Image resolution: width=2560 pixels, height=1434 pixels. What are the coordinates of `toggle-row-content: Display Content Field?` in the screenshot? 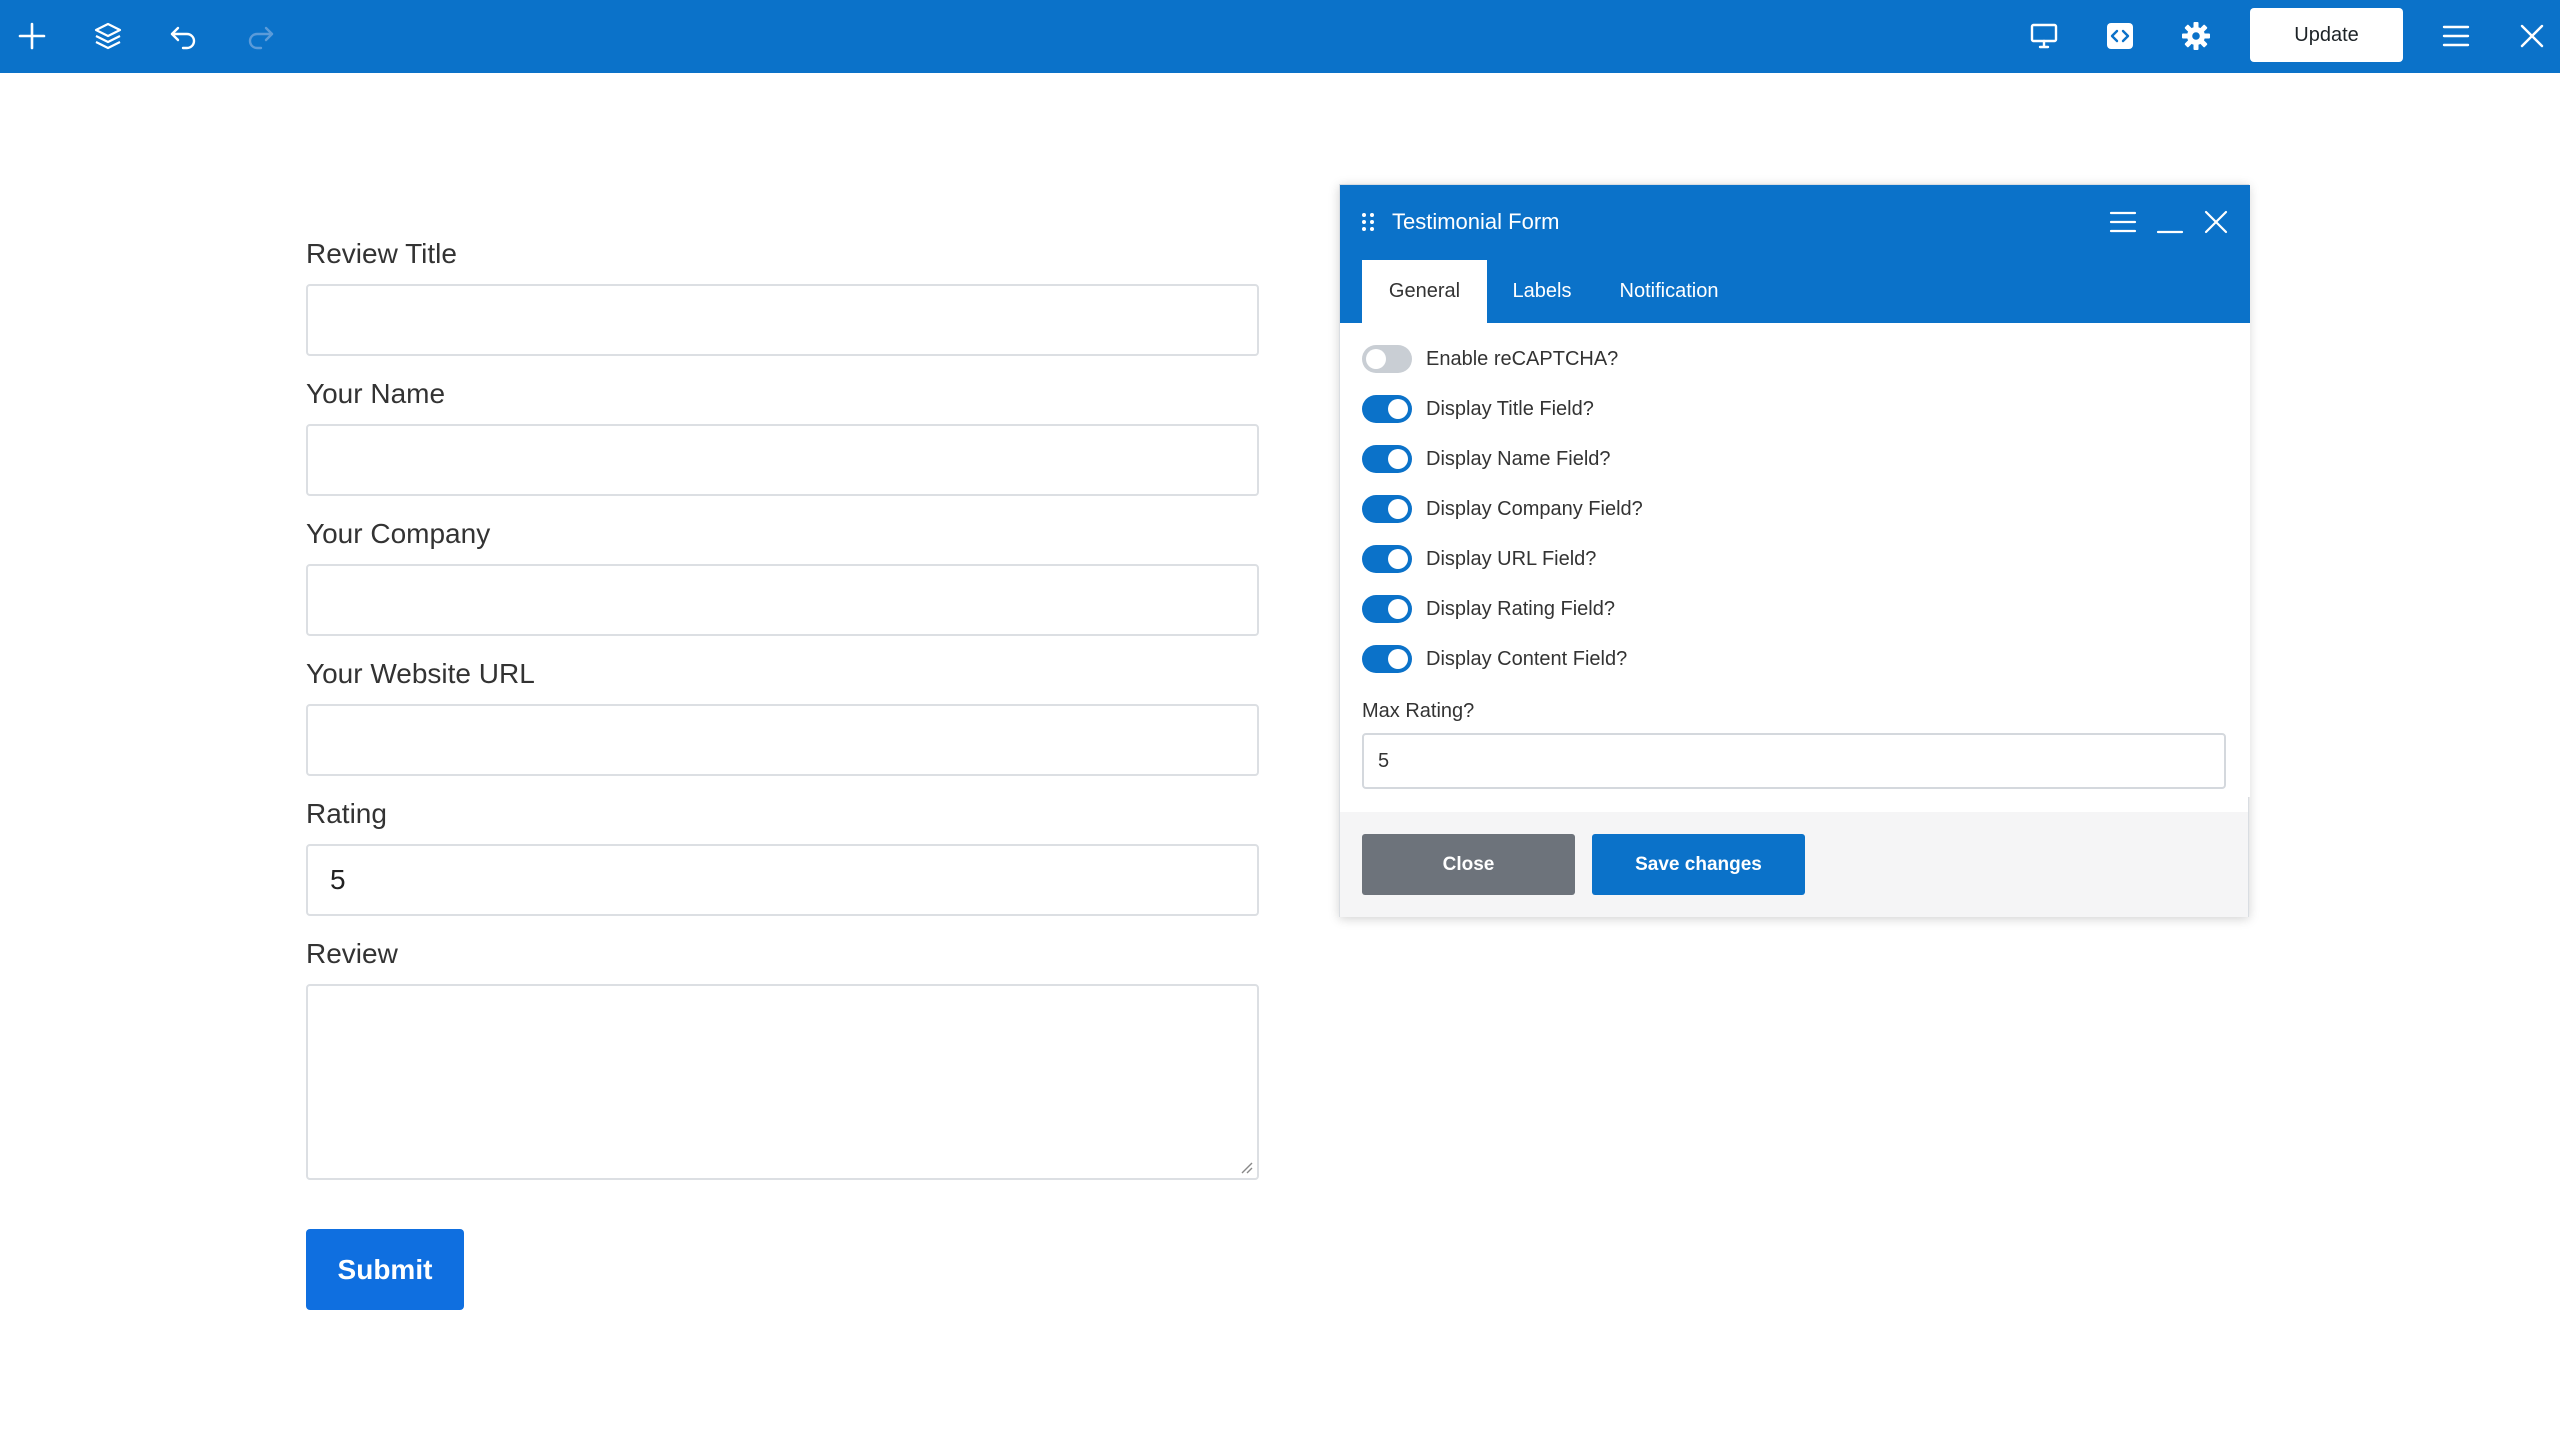 It's located at (1494, 659).